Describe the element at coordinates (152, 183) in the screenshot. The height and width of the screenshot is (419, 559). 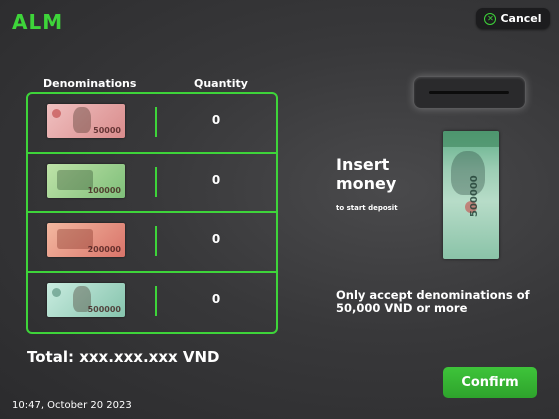
I see `table-row: 100000 0` at that location.